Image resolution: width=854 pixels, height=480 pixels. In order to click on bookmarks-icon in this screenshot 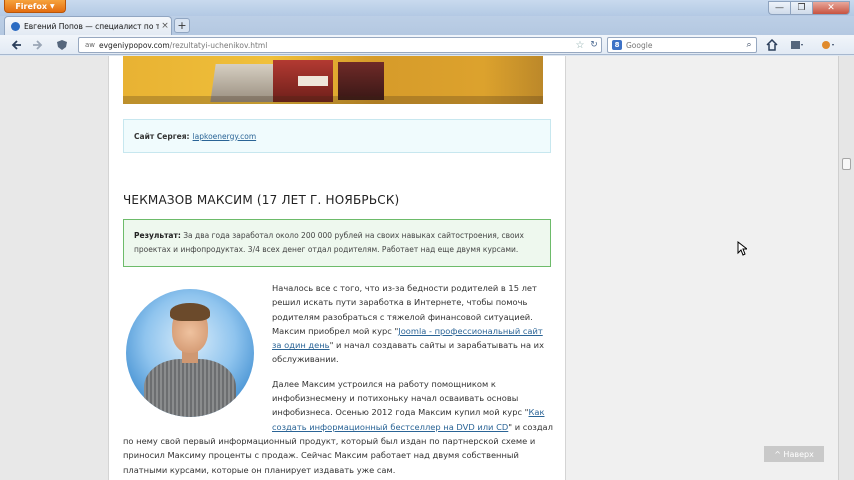, I will do `click(797, 45)`.